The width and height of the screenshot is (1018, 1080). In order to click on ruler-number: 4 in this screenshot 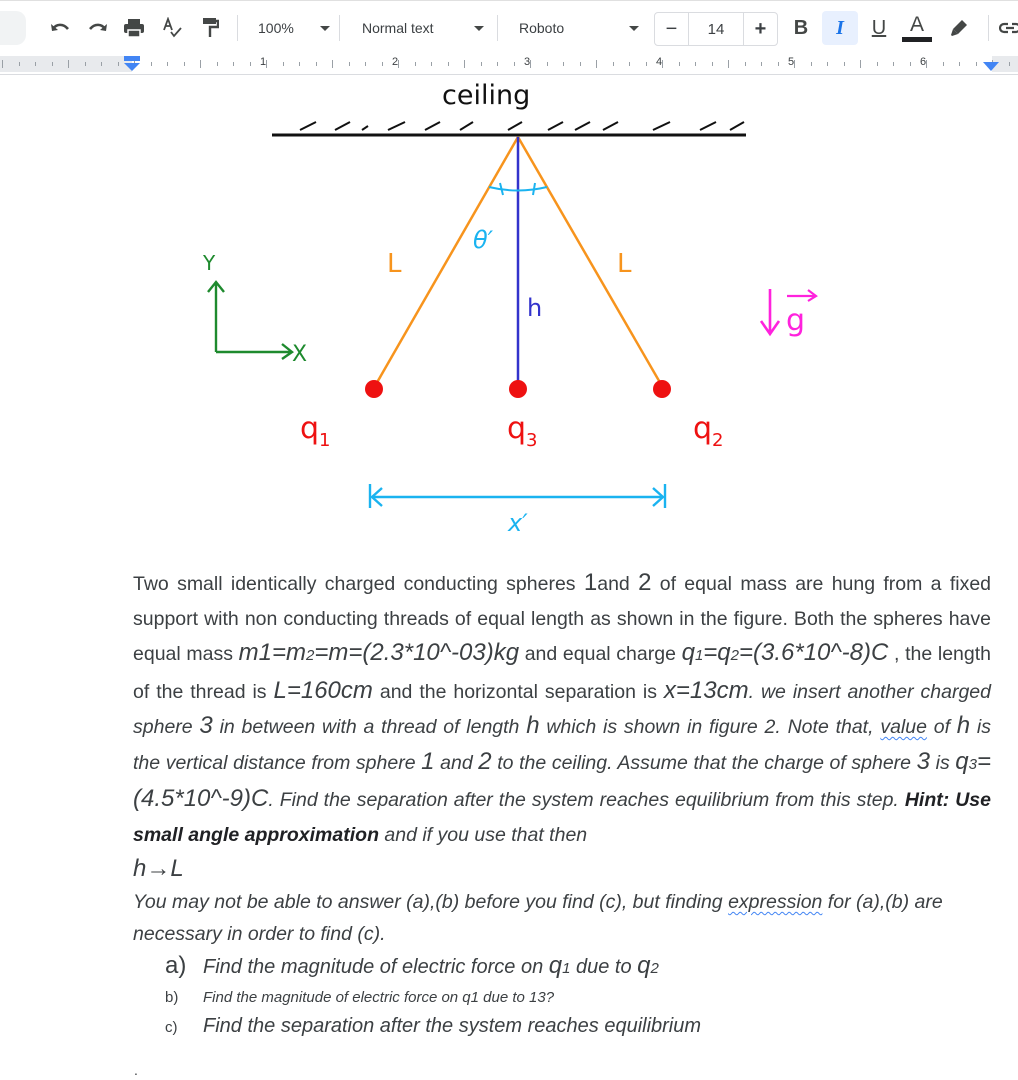, I will do `click(659, 62)`.